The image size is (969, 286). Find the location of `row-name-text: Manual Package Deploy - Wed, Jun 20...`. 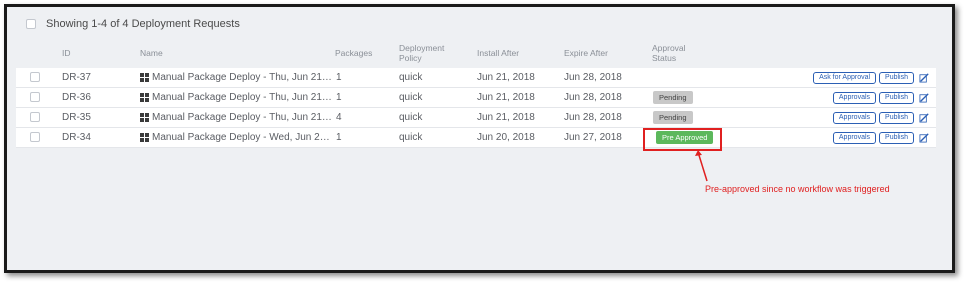

row-name-text: Manual Package Deploy - Wed, Jun 20... is located at coordinates (242, 137).